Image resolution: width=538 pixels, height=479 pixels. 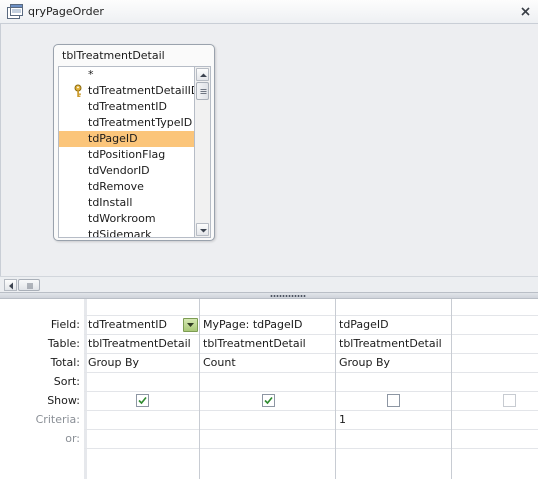 What do you see at coordinates (126, 155) in the screenshot?
I see `field-item-tdPositionFlag: tdPositionFlag` at bounding box center [126, 155].